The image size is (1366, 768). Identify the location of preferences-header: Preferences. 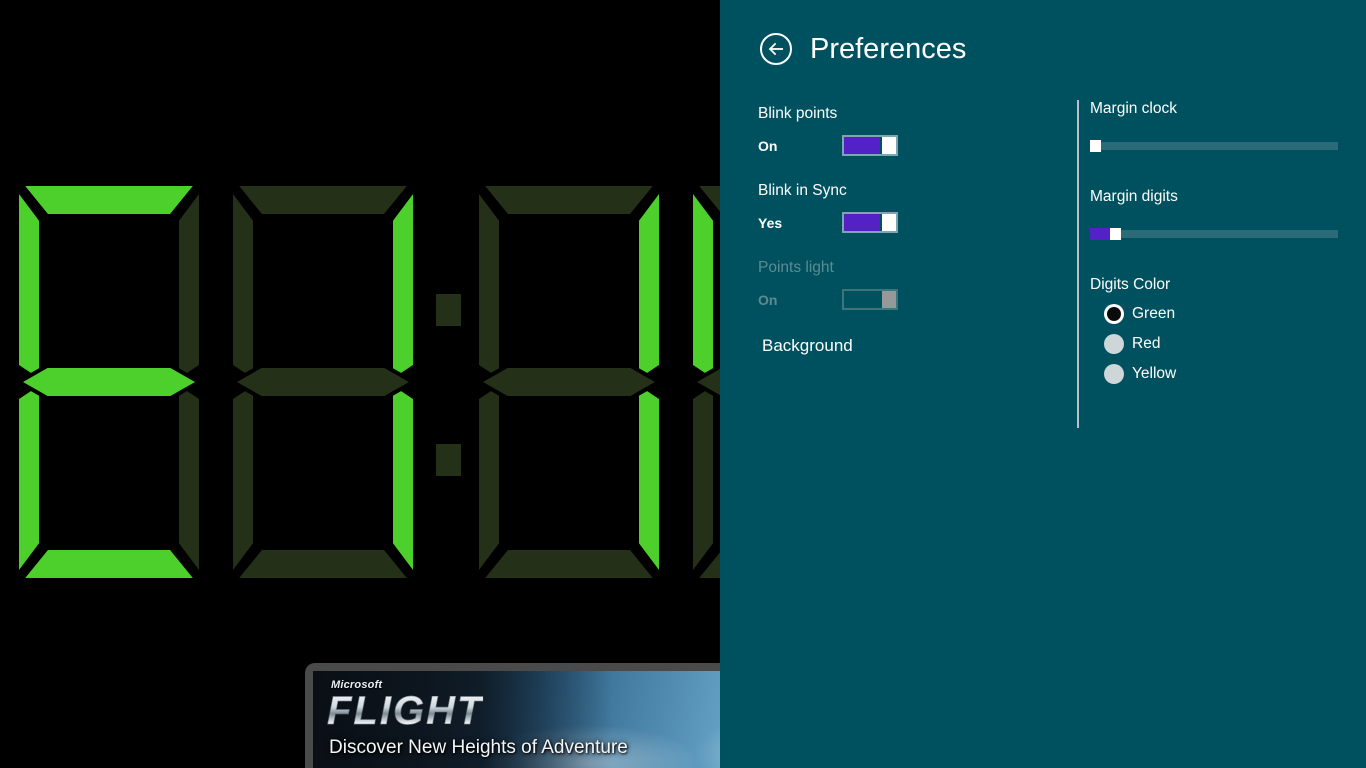
(863, 49).